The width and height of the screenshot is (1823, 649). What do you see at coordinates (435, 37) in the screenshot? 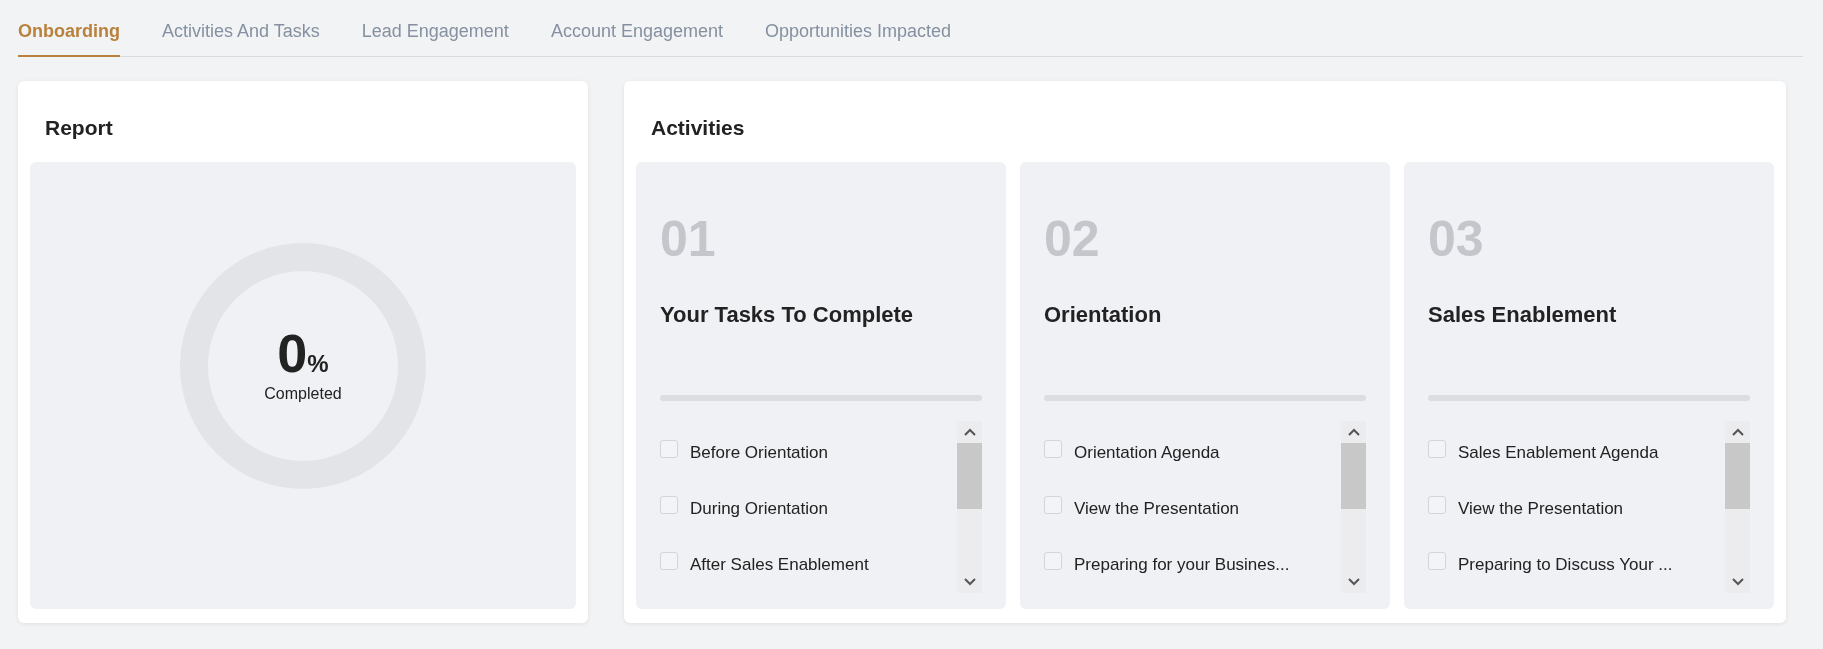
I see `tab: Lead Engagement` at bounding box center [435, 37].